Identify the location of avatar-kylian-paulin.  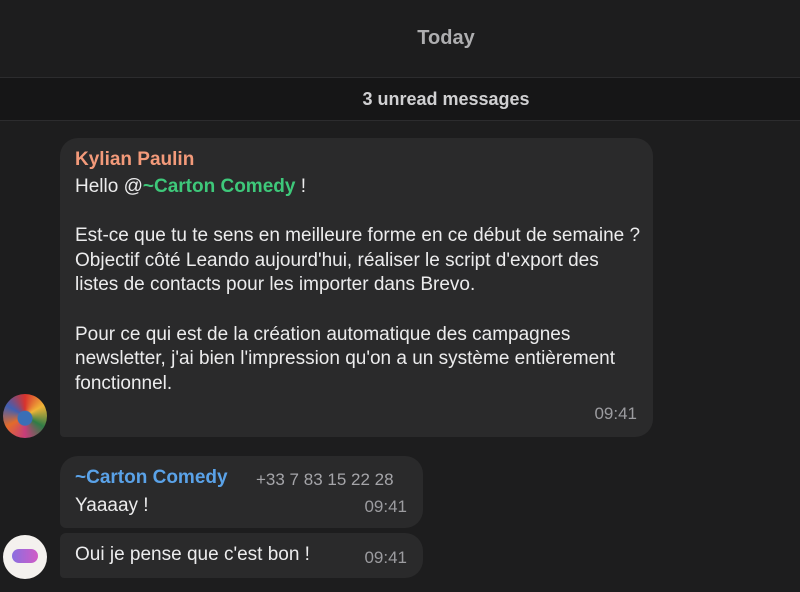
(25, 416).